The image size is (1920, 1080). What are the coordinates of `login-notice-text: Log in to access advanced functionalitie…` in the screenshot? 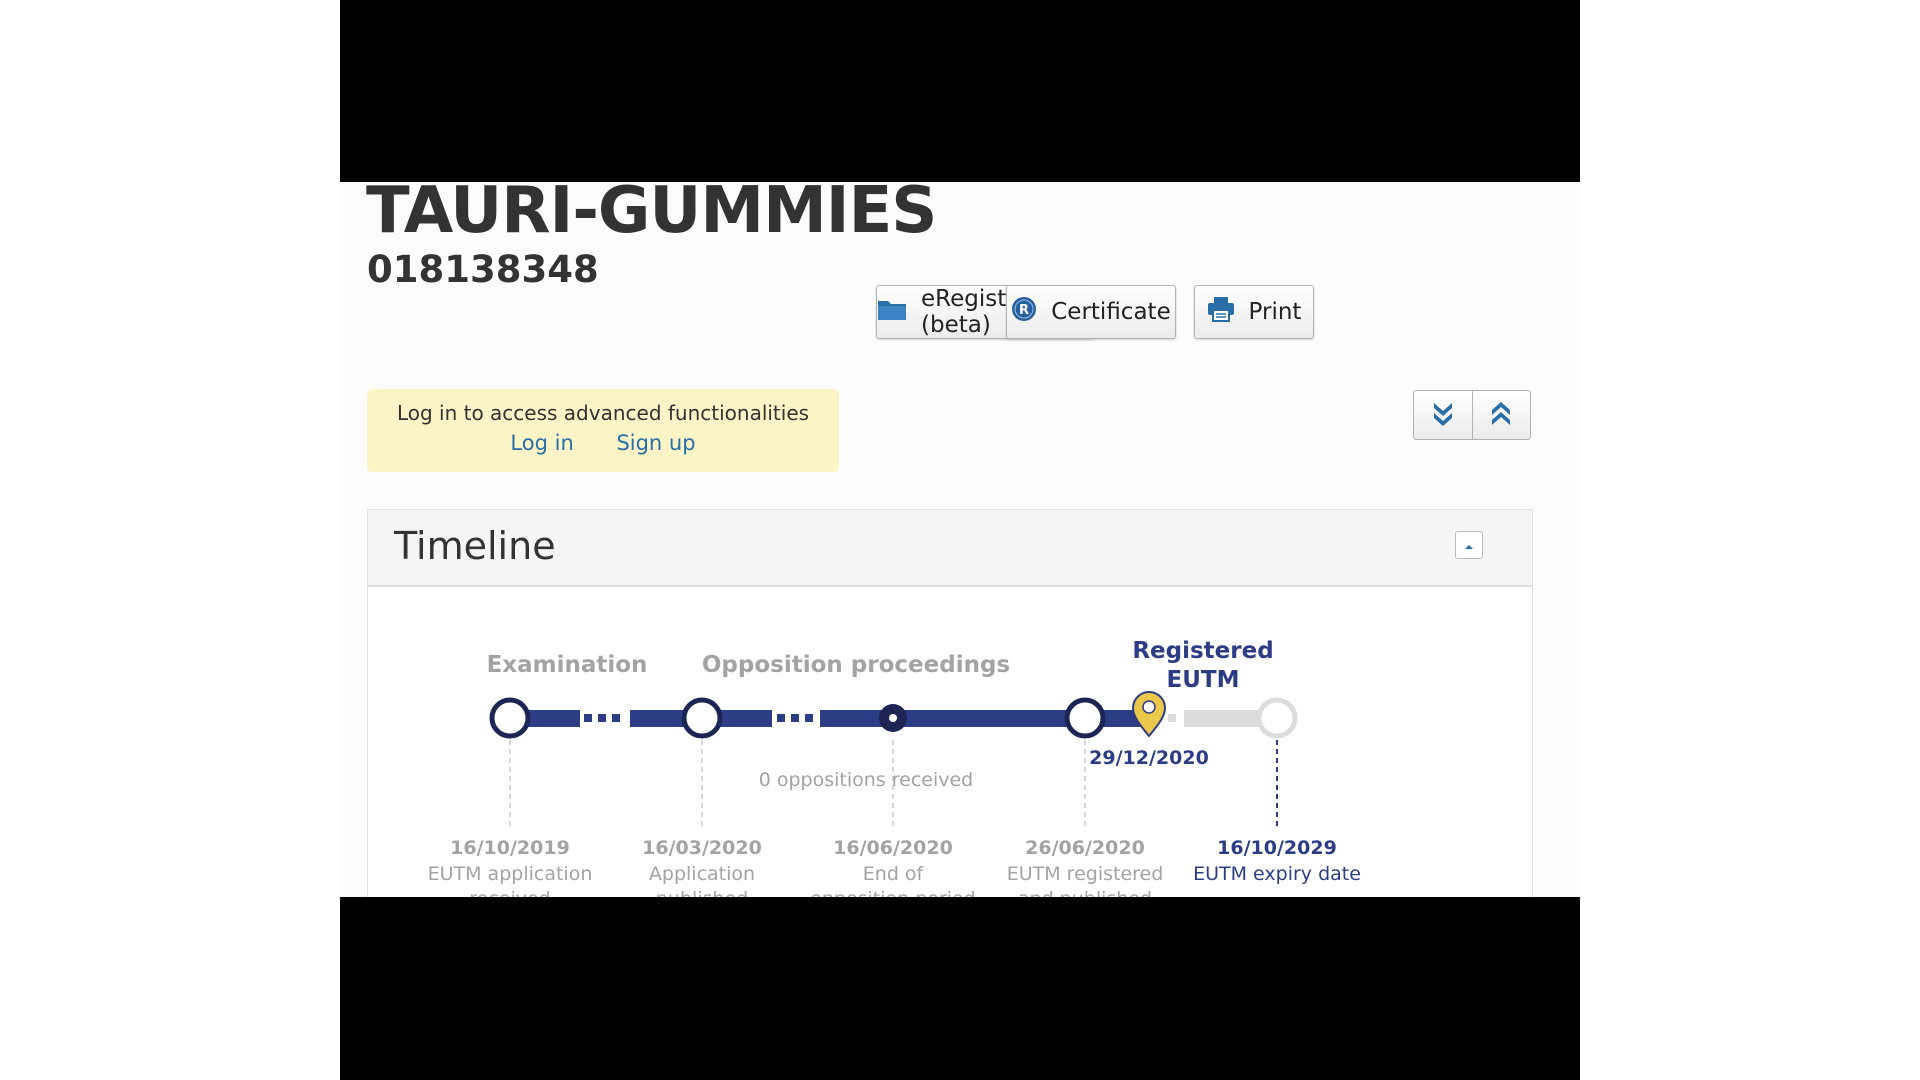 It's located at (603, 413).